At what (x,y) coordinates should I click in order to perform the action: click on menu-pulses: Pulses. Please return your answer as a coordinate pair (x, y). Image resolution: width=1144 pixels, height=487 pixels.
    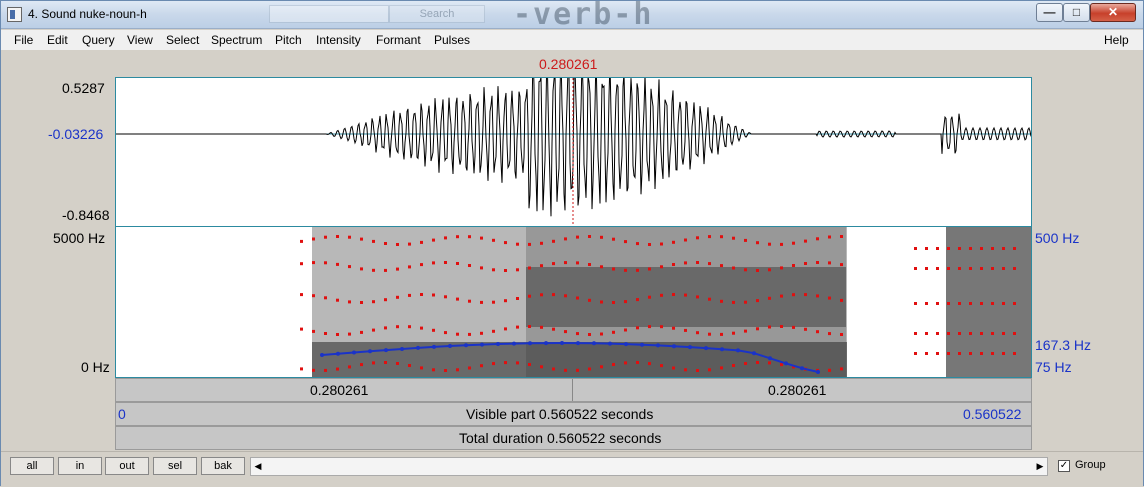
    Looking at the image, I should click on (452, 40).